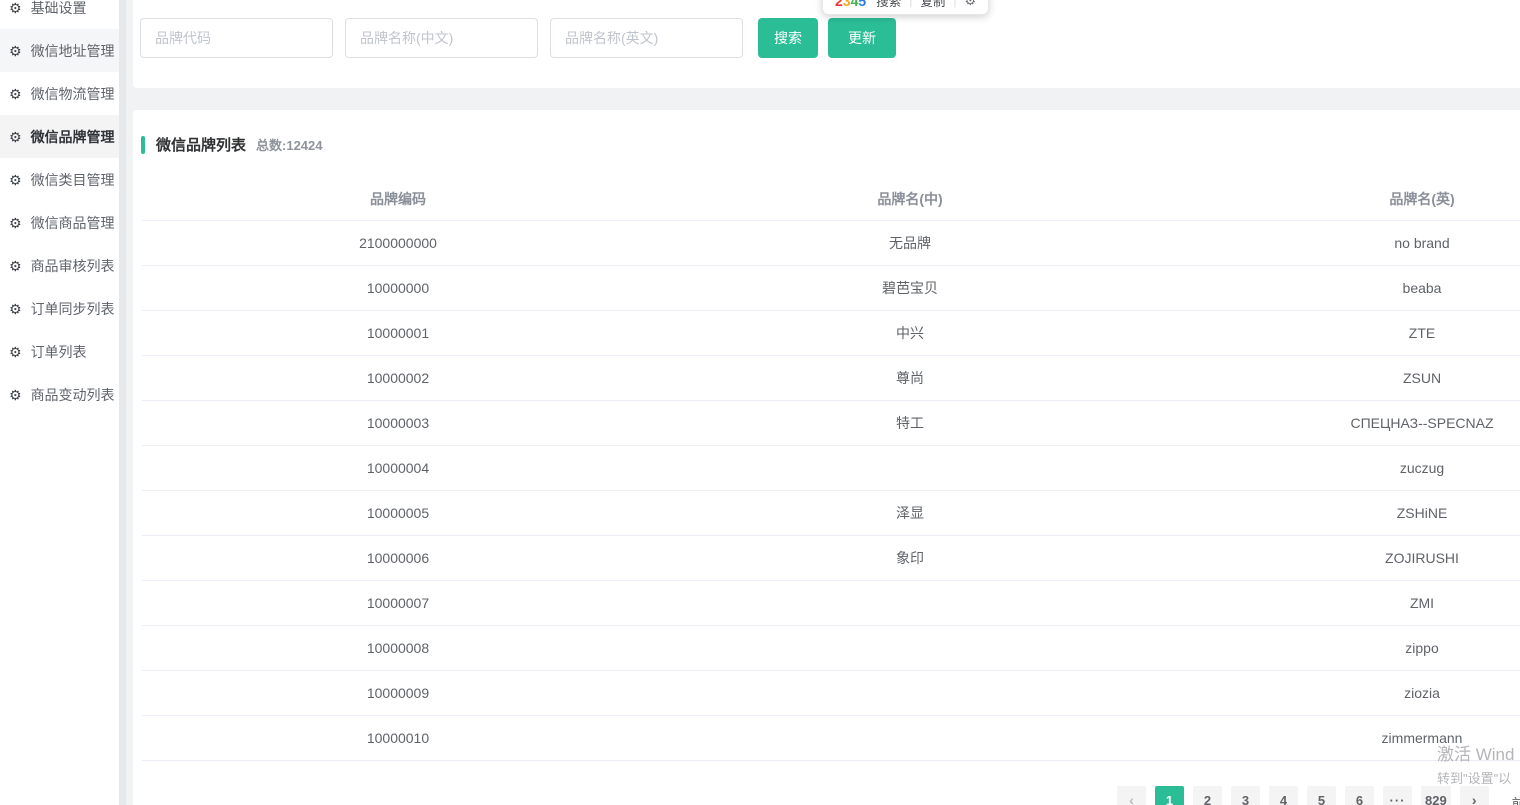  I want to click on page-button-6: 6, so click(1359, 795).